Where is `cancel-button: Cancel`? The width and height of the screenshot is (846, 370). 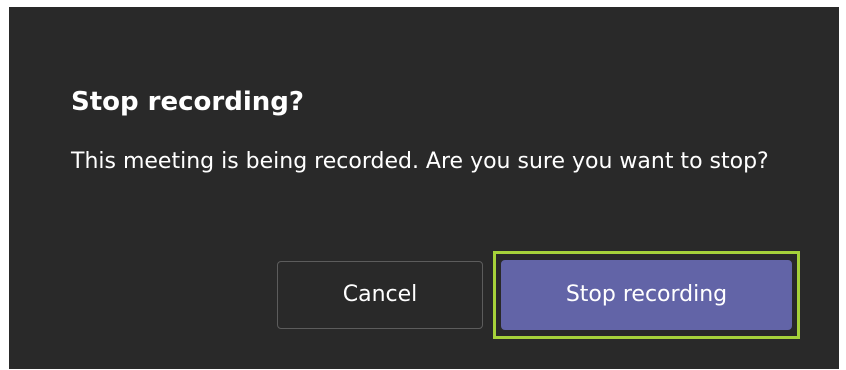
cancel-button: Cancel is located at coordinates (380, 295).